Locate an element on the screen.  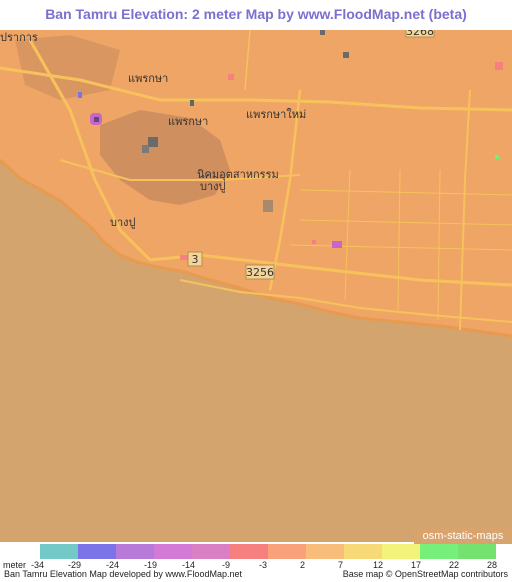
place-label-industrial-2: บางปู is located at coordinates (213, 186).